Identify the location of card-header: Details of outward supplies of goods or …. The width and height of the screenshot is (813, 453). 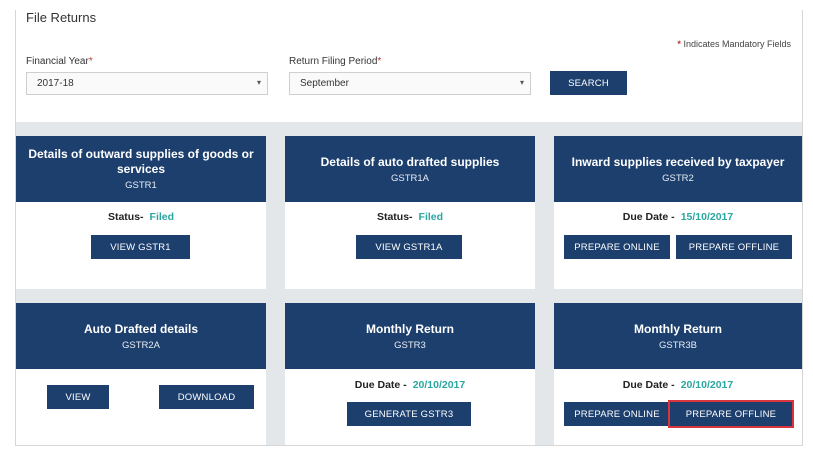
(141, 169).